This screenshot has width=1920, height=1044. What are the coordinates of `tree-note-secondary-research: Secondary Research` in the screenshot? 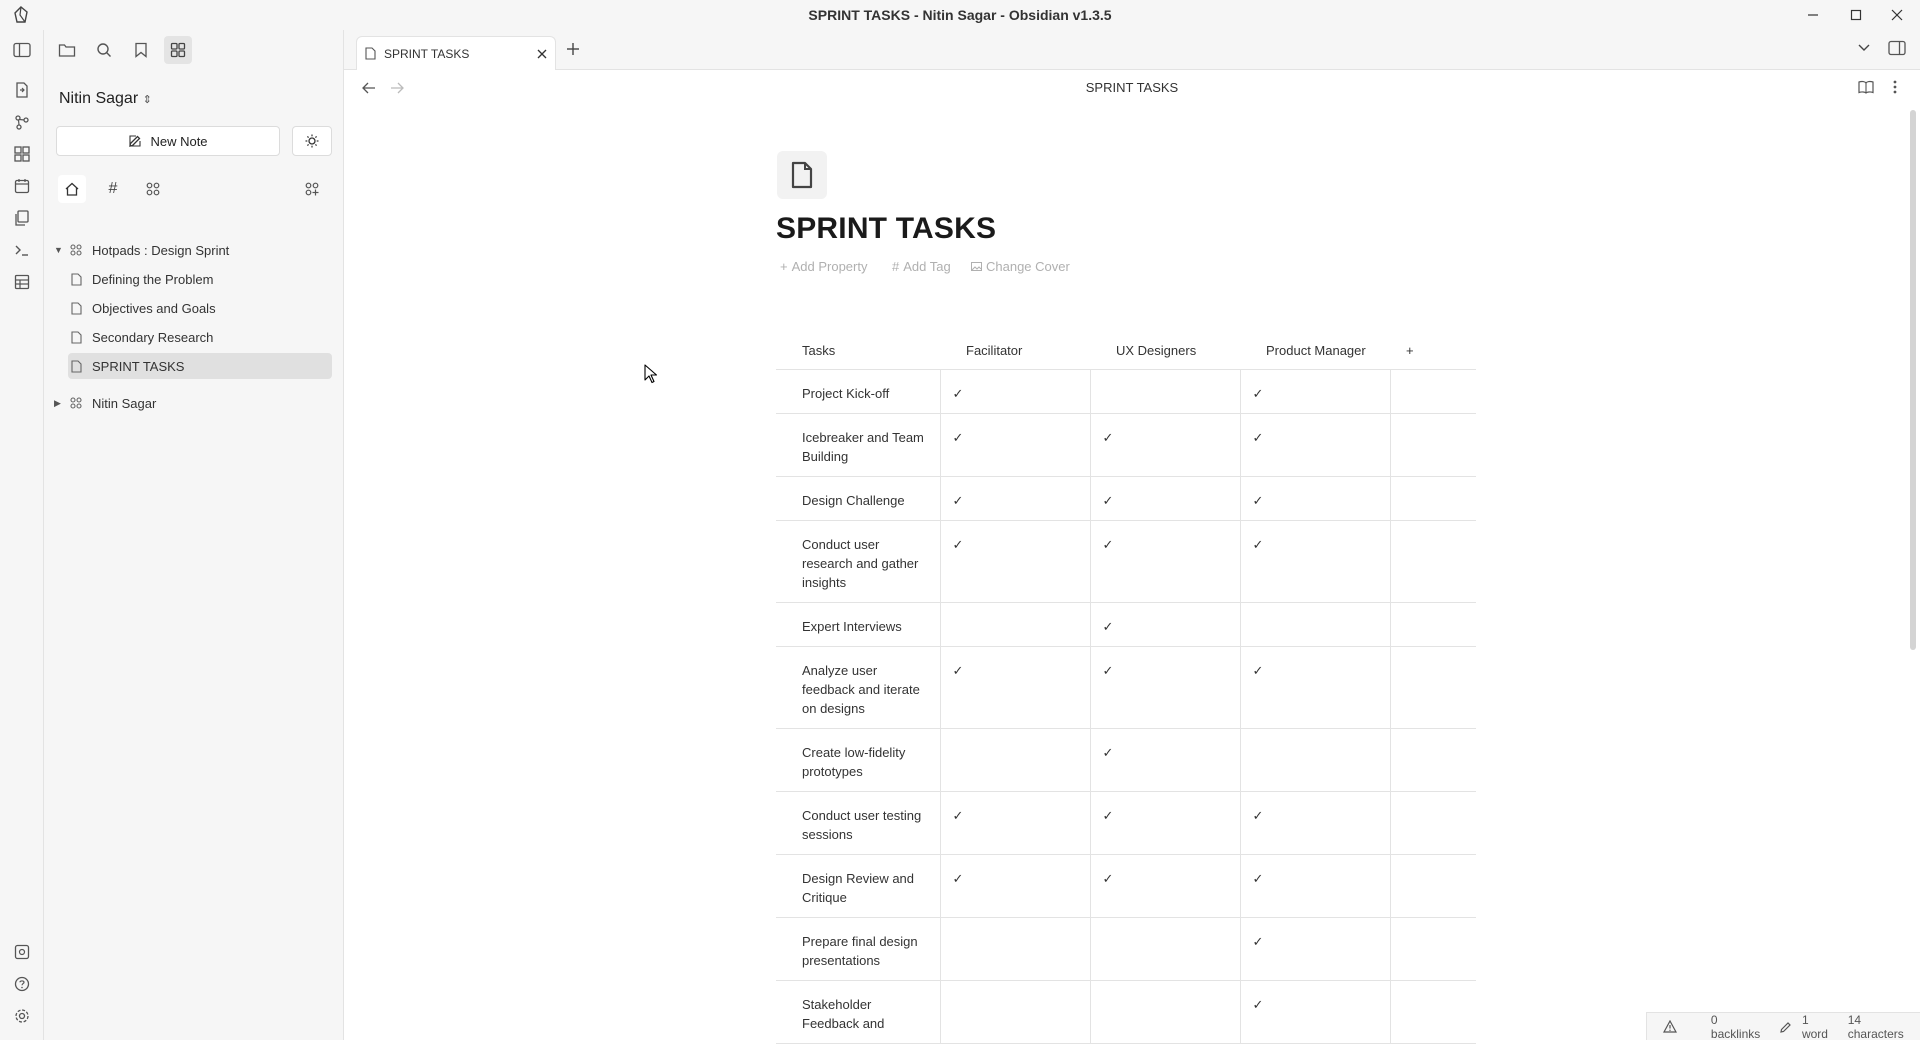 It's located at (200, 337).